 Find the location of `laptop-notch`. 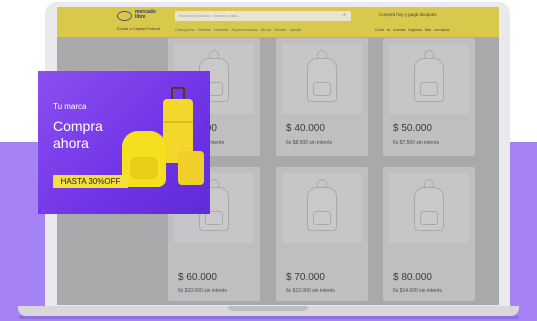

laptop-notch is located at coordinates (268, 308).